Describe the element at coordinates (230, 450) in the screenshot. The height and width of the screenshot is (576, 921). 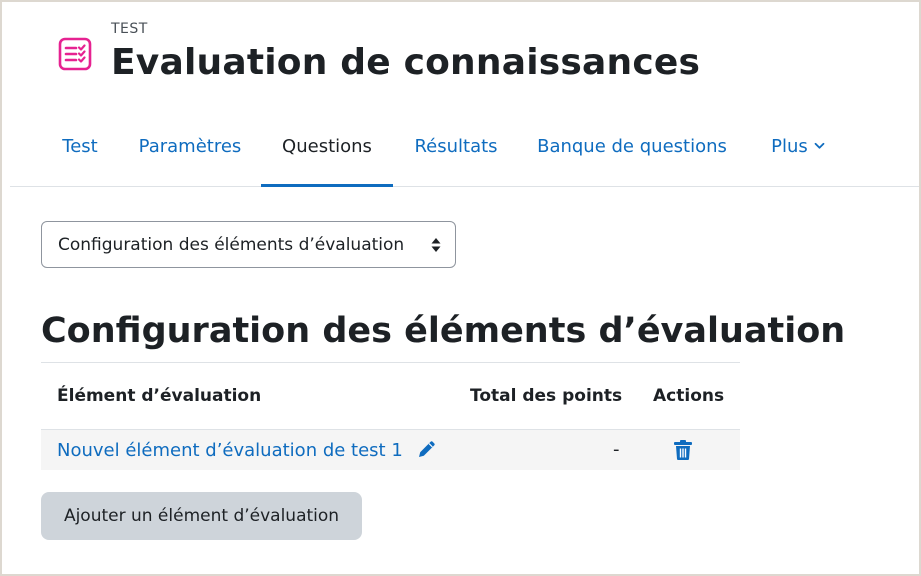
I see `grading-item-label: Nouvel élément d’évaluation de test 1` at that location.